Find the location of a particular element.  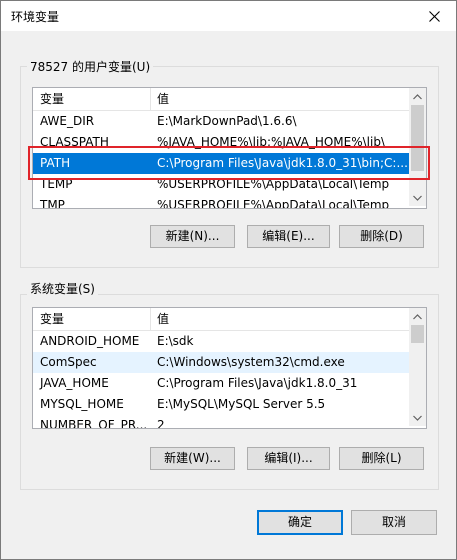

annotation-highlight is located at coordinates (229, 163).